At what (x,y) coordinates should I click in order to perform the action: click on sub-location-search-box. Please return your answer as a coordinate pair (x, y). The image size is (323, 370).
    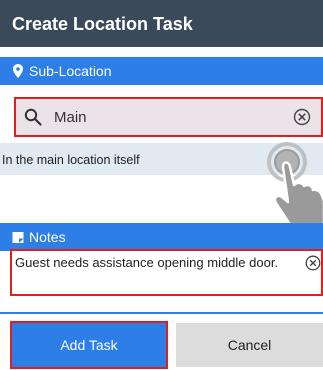
    Looking at the image, I should click on (168, 117).